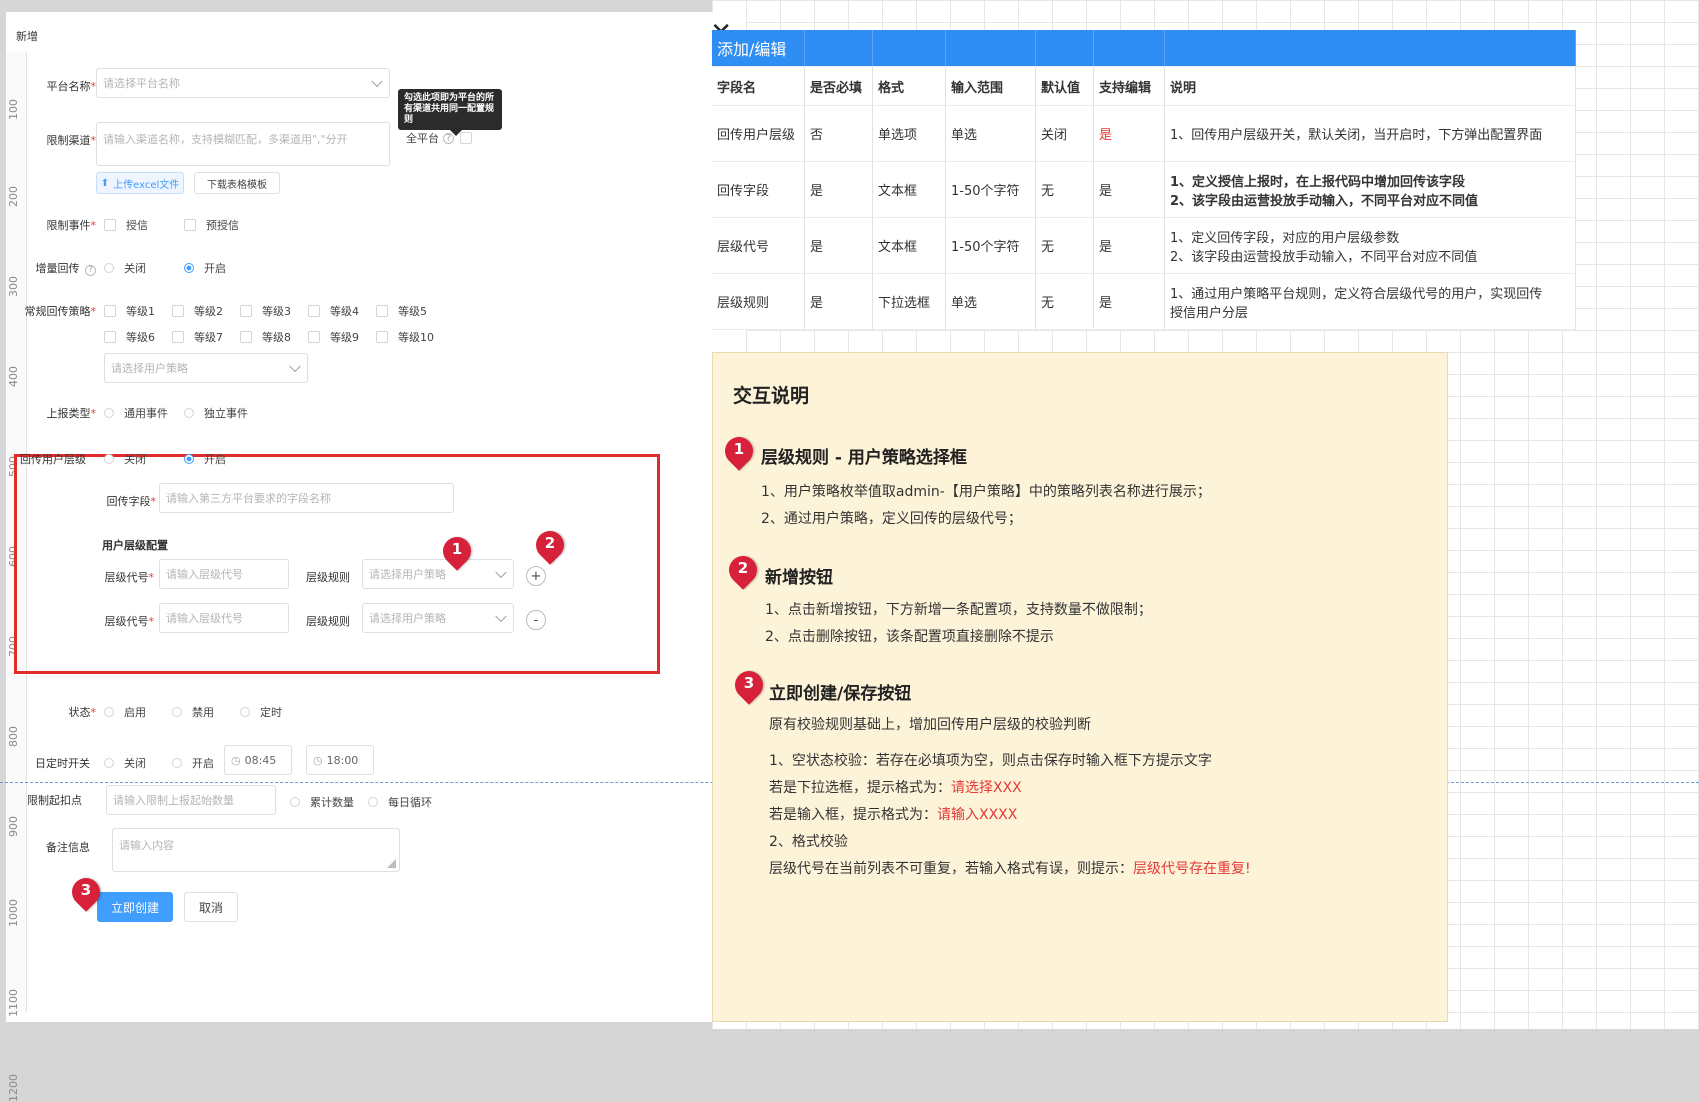 Image resolution: width=1699 pixels, height=1102 pixels. Describe the element at coordinates (13, 1088) in the screenshot. I see `ruler-mark: 1200` at that location.